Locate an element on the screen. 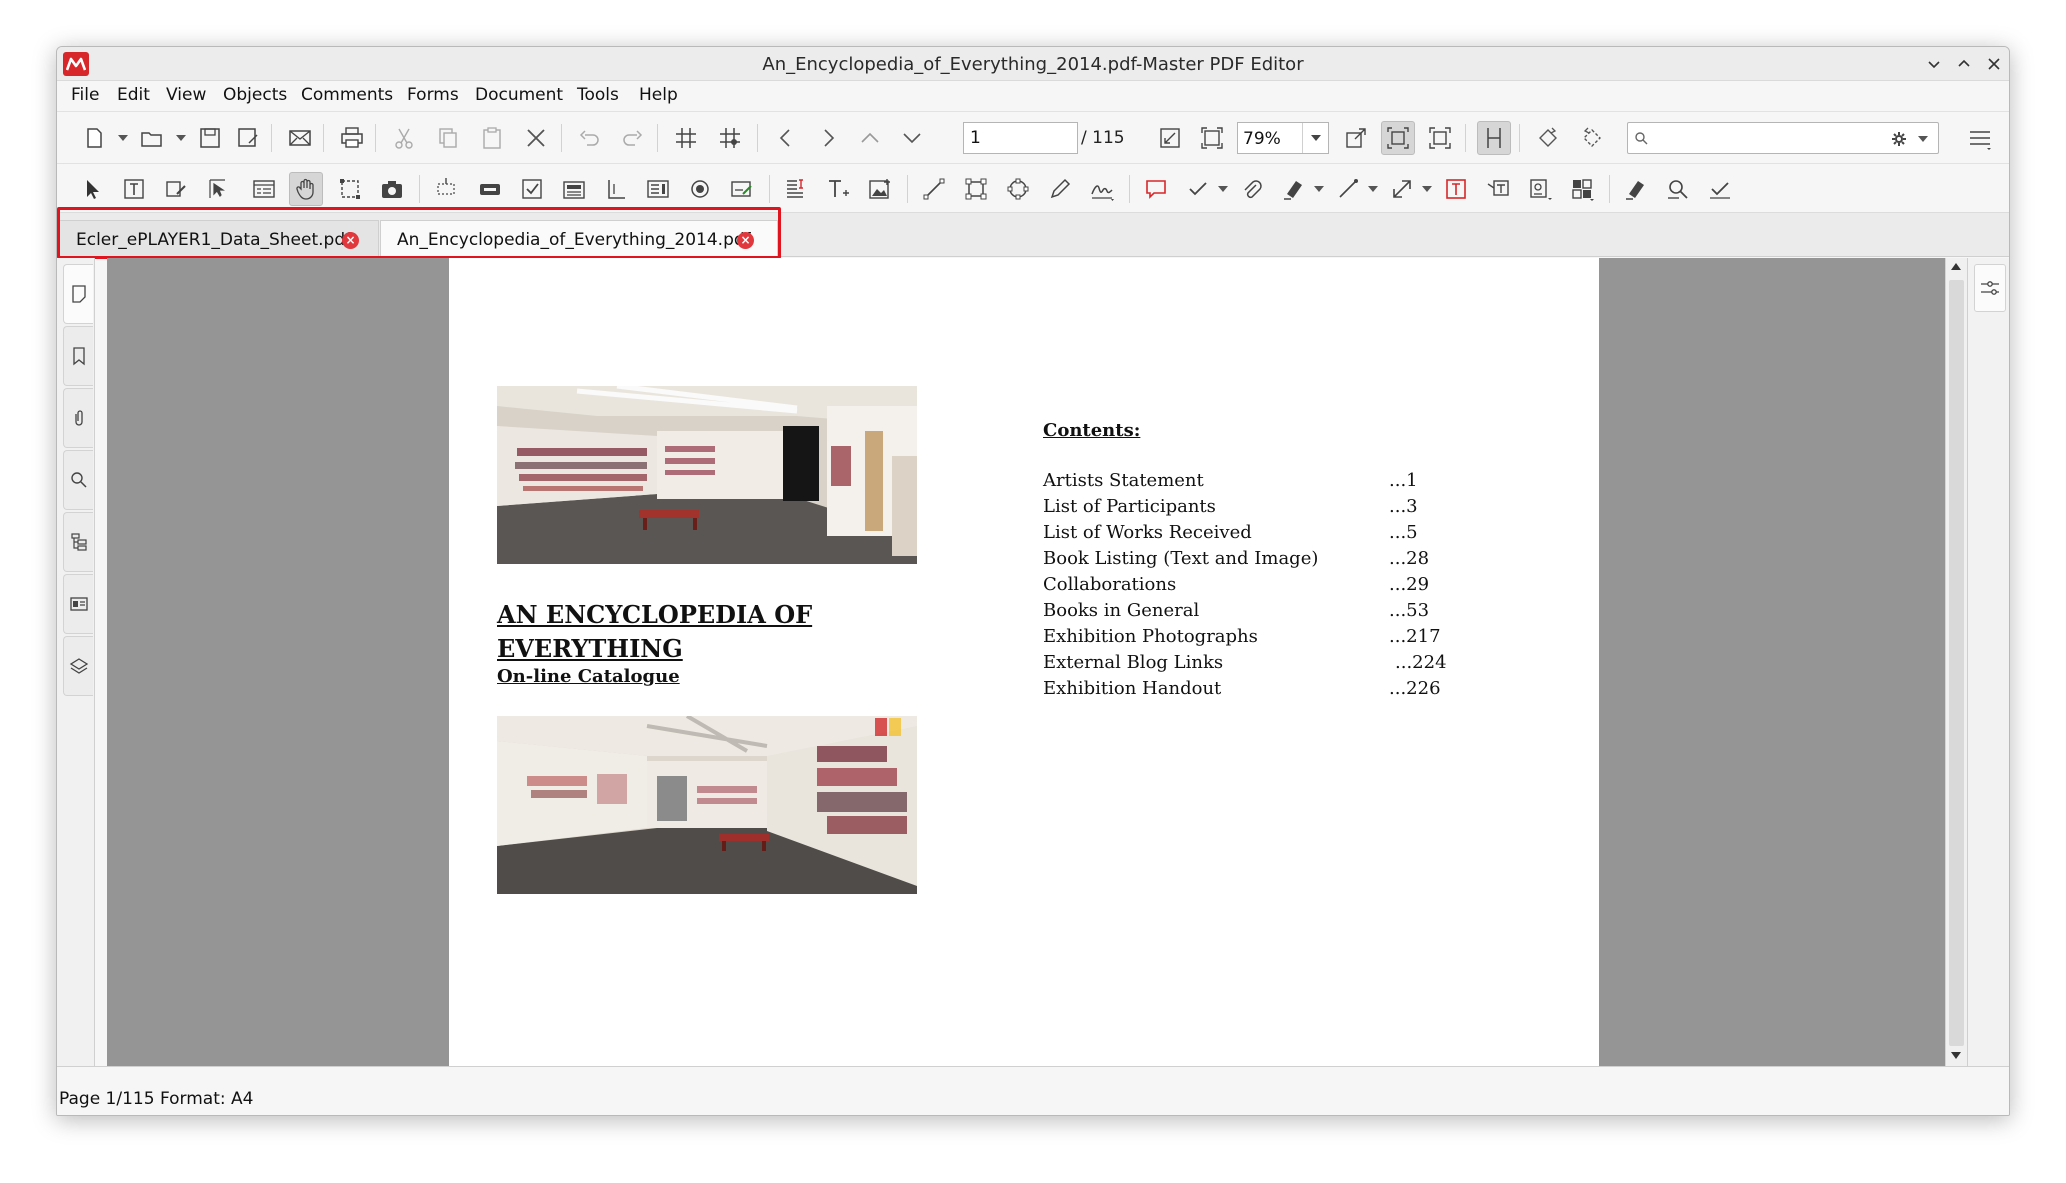  arrow-dropdown-icon is located at coordinates (1427, 189).